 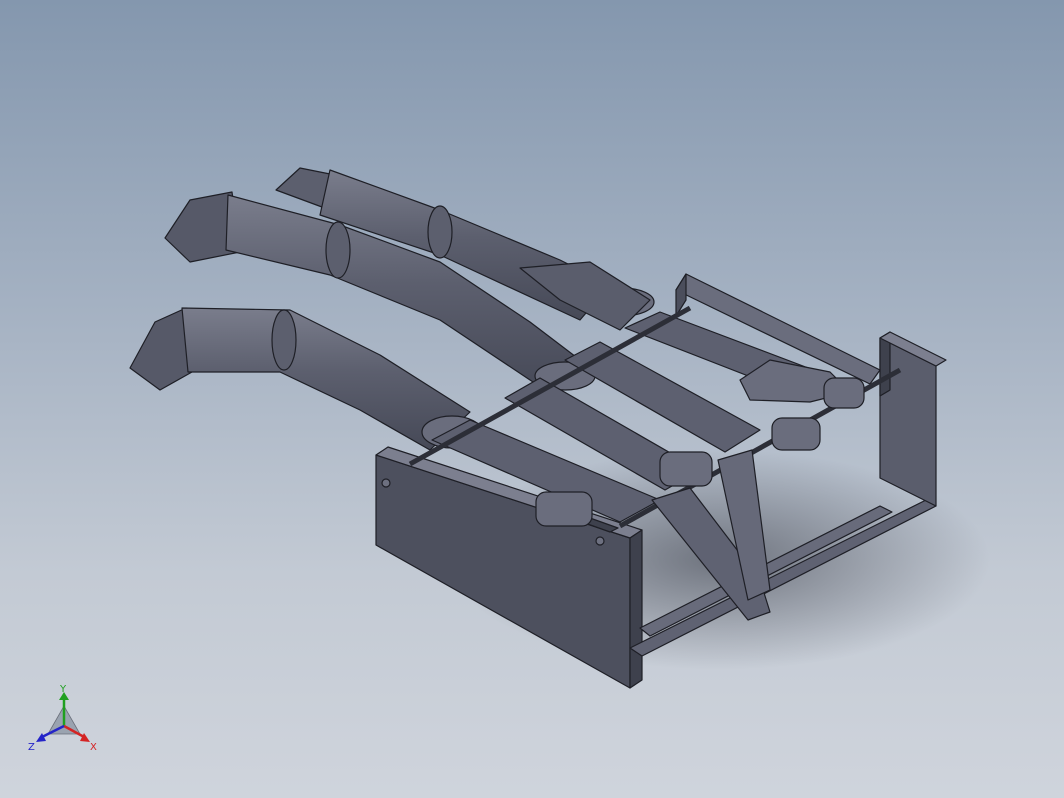 I want to click on triad-icon: Y X Z, so click(x=62, y=718).